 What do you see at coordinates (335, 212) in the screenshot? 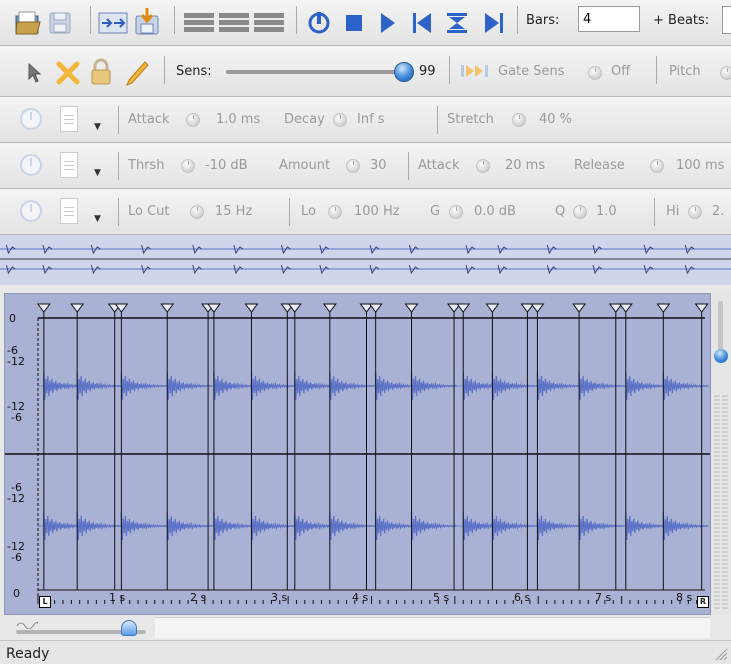
I see `lo-knob` at bounding box center [335, 212].